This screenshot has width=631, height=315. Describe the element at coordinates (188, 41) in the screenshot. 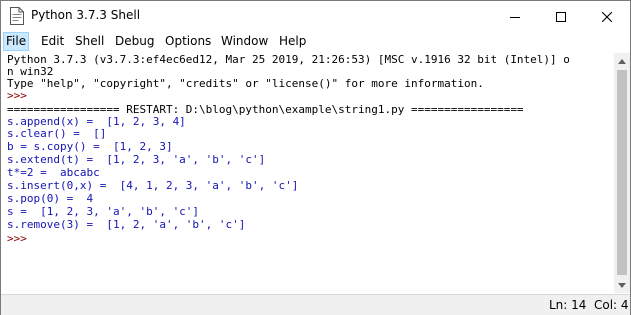

I see `menu-options: Options` at that location.